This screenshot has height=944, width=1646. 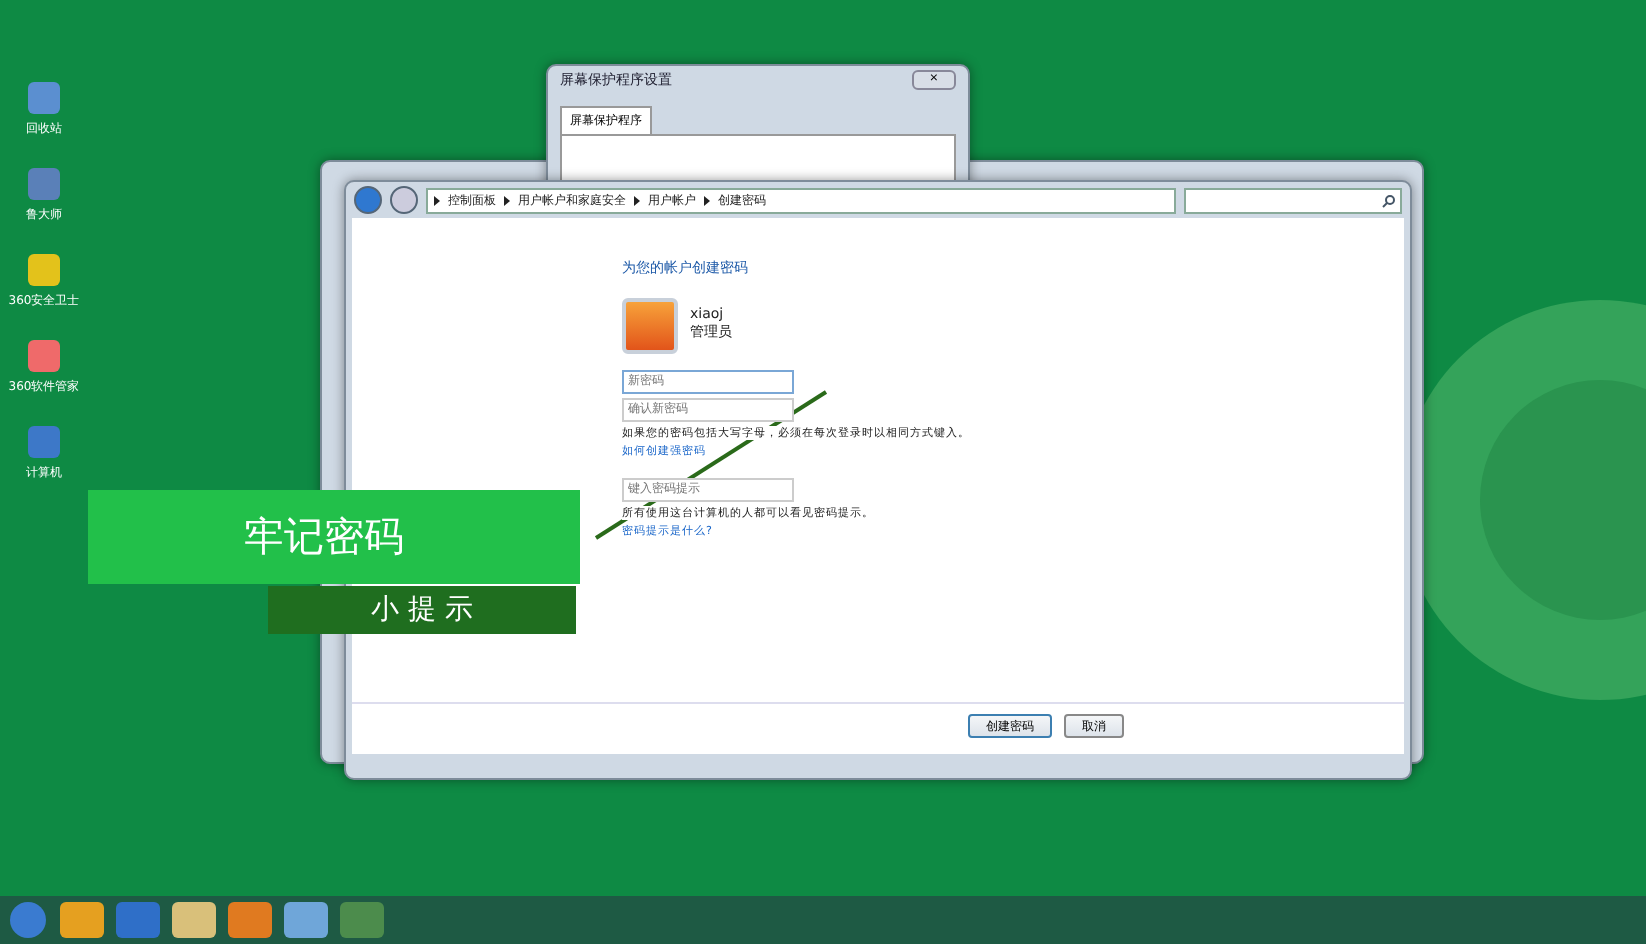 I want to click on caption-subtitle: 小 提 示, so click(x=422, y=610).